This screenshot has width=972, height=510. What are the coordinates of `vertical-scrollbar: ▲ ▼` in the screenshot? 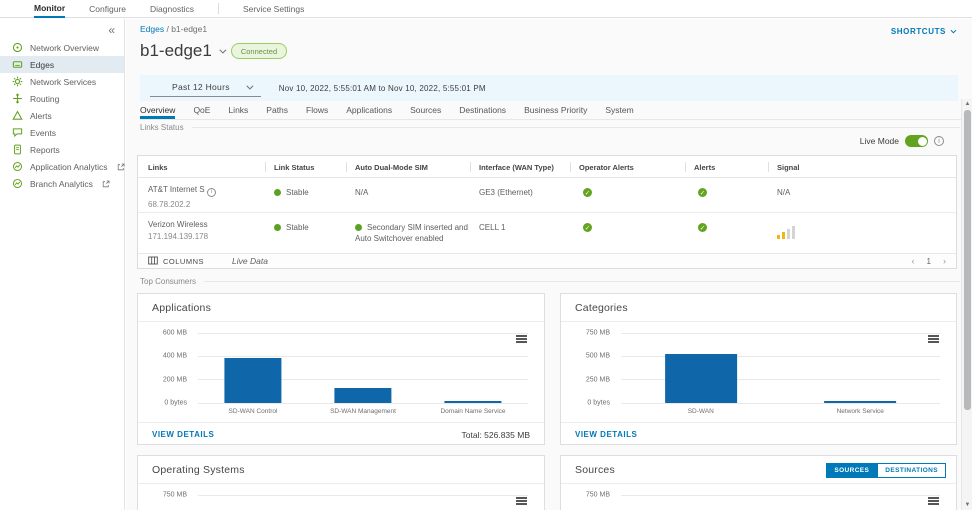 It's located at (966, 304).